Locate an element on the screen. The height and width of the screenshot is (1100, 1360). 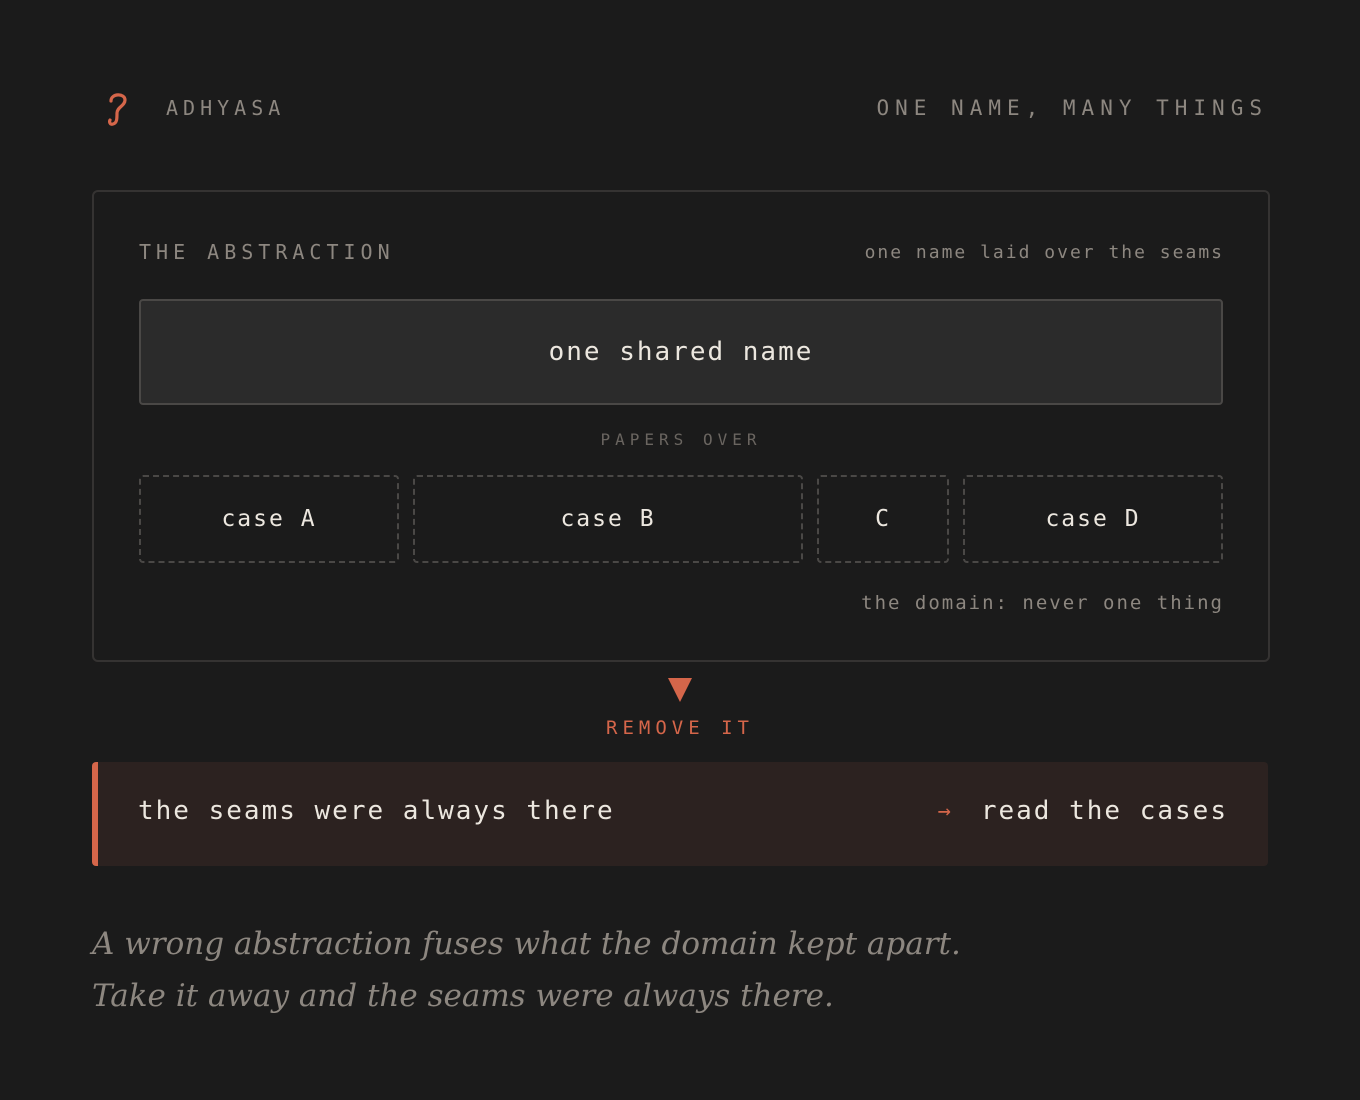
brand-name: ADHYASA is located at coordinates (226, 108).